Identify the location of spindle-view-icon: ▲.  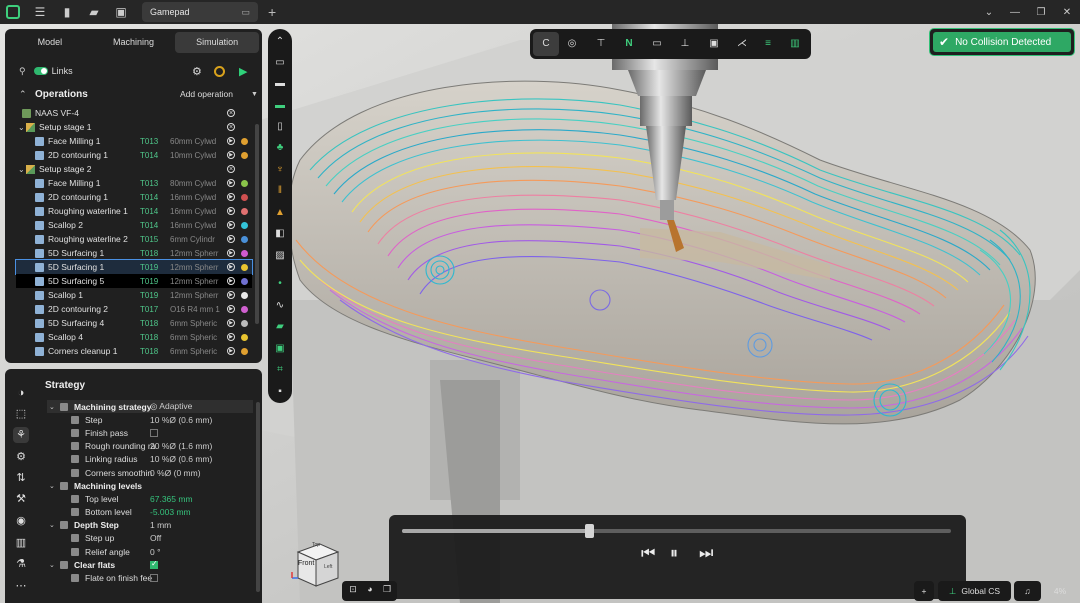
(280, 213).